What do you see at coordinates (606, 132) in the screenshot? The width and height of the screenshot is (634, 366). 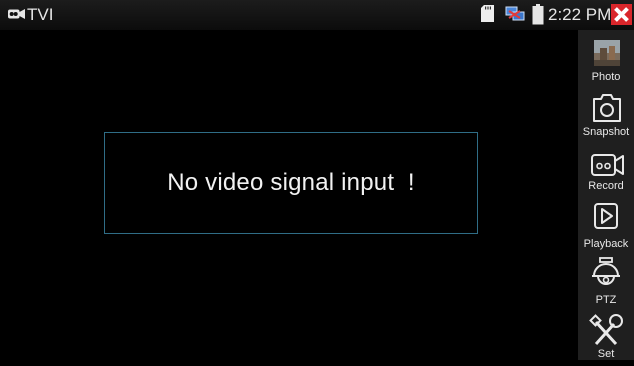 I see `snapshot-label: Snapshot` at bounding box center [606, 132].